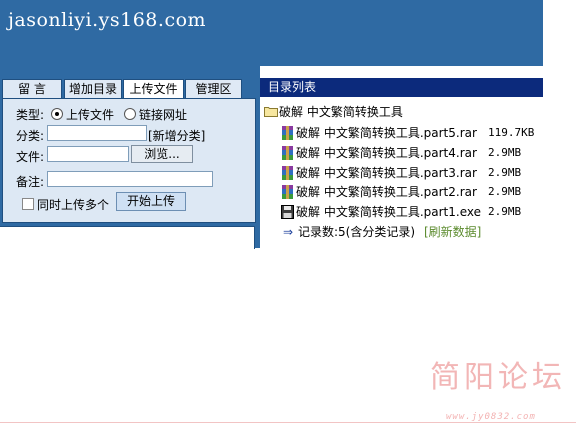 The width and height of the screenshot is (576, 432). I want to click on folder-icon, so click(271, 112).